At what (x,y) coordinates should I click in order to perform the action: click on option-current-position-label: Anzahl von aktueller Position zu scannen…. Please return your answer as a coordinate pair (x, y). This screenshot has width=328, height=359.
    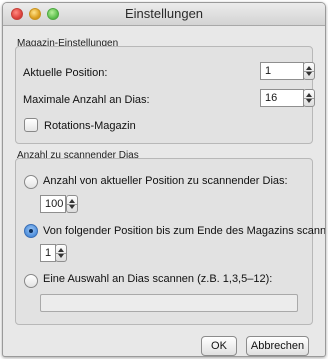
    Looking at the image, I should click on (165, 181).